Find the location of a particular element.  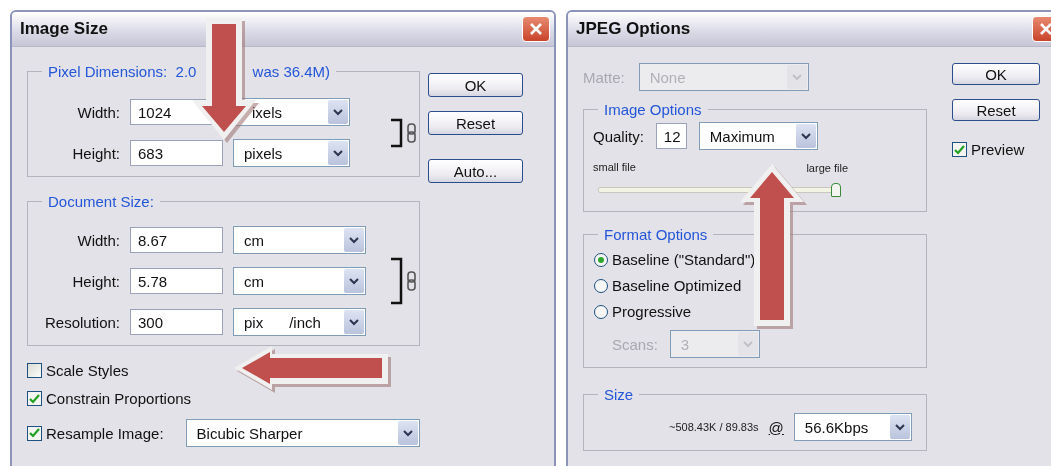

window-title: JPEG Options is located at coordinates (633, 29).